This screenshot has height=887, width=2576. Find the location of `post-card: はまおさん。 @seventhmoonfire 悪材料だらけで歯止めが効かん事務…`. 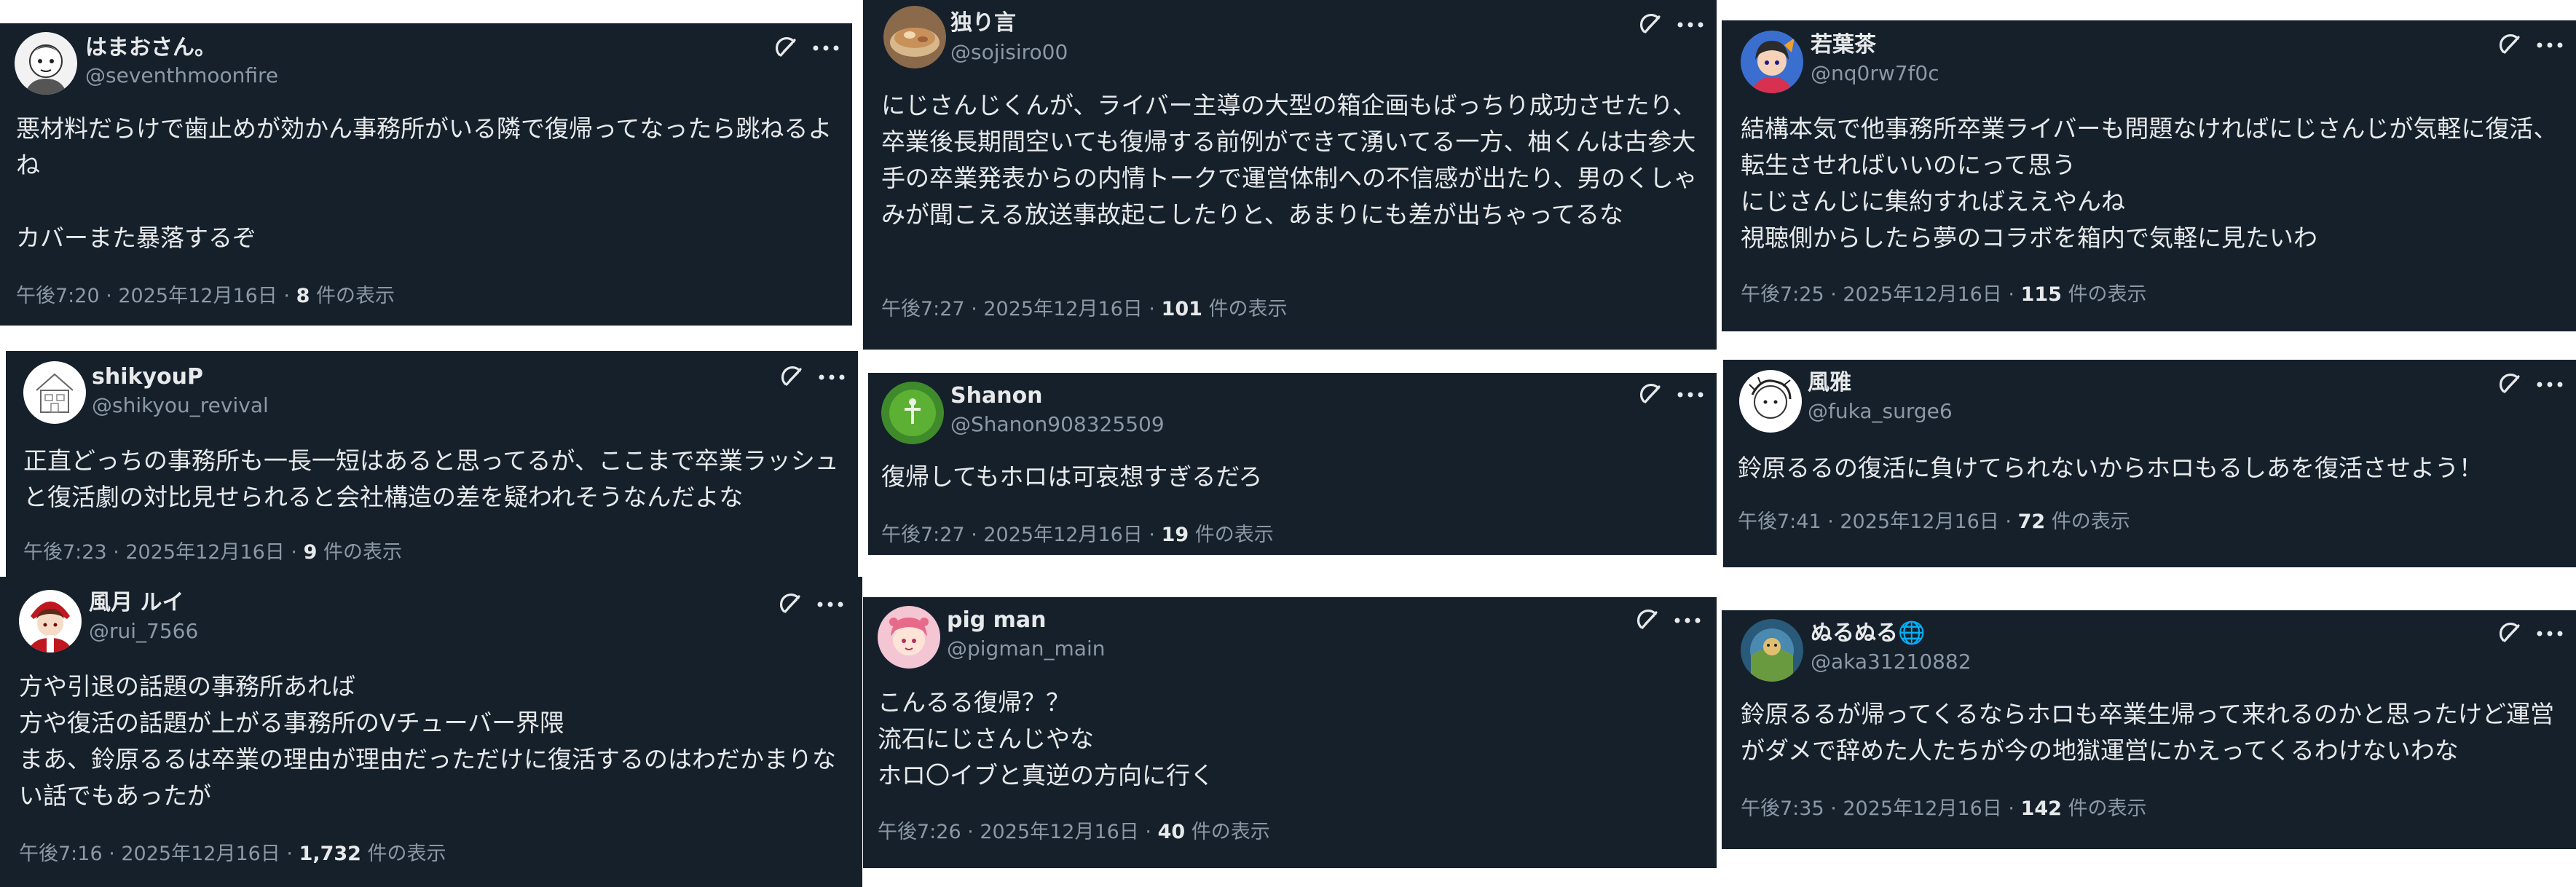

post-card: はまおさん。 @seventhmoonfire 悪材料だらけで歯止めが効かん事務… is located at coordinates (426, 174).